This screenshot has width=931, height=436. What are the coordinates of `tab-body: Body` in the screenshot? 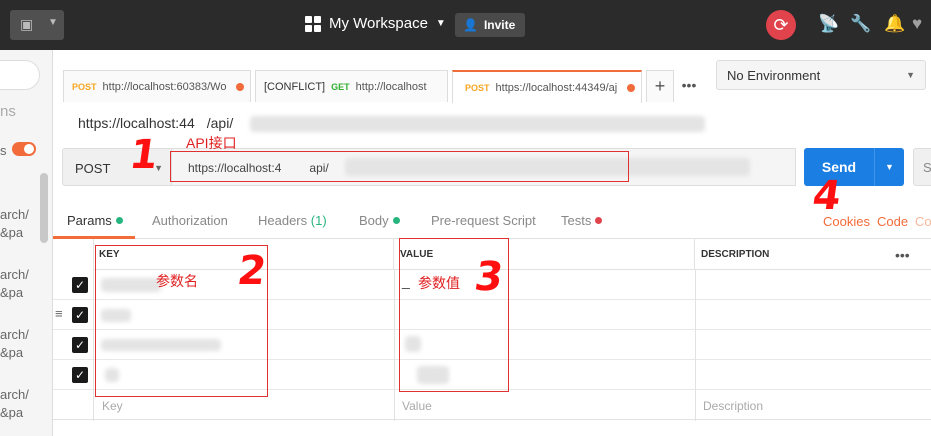 It's located at (379, 220).